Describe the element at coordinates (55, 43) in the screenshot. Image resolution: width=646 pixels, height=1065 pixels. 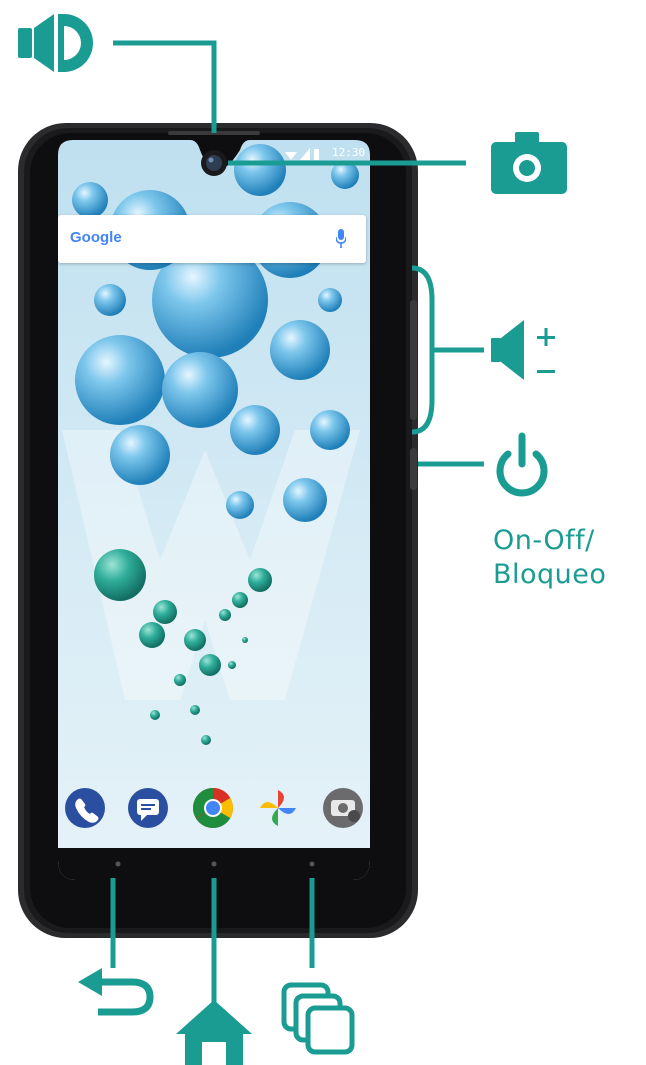
I see `speaker-icon` at that location.